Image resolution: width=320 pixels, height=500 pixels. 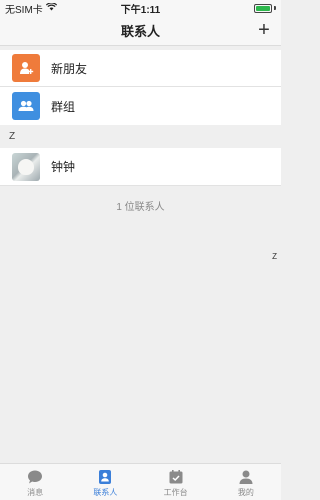 I want to click on tab-contacts: 联系人, so click(x=105, y=482).